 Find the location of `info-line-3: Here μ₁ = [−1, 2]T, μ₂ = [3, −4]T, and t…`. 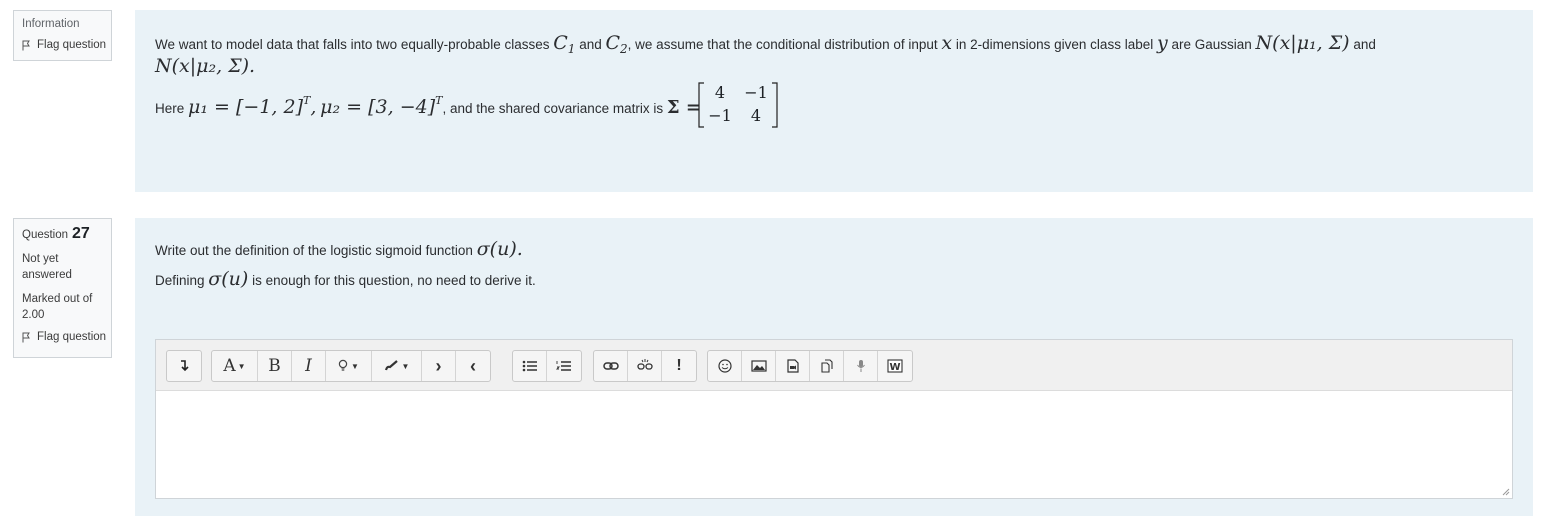

info-line-3: Here μ₁ = [−1, 2]T, μ₂ = [3, −4]T, and t… is located at coordinates (428, 106).